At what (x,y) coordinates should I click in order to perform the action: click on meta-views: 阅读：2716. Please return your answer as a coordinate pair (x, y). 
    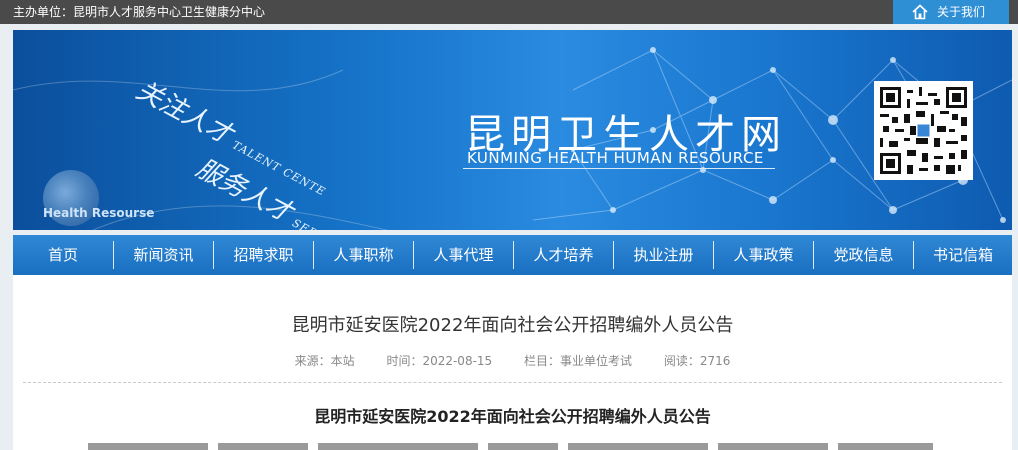
    Looking at the image, I should click on (697, 361).